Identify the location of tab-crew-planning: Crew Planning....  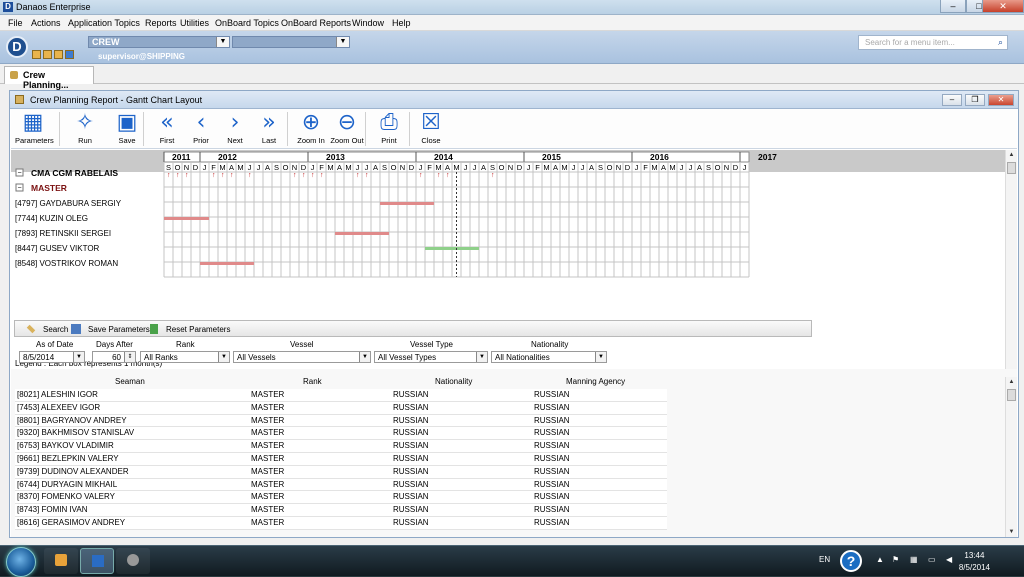
(49, 78).